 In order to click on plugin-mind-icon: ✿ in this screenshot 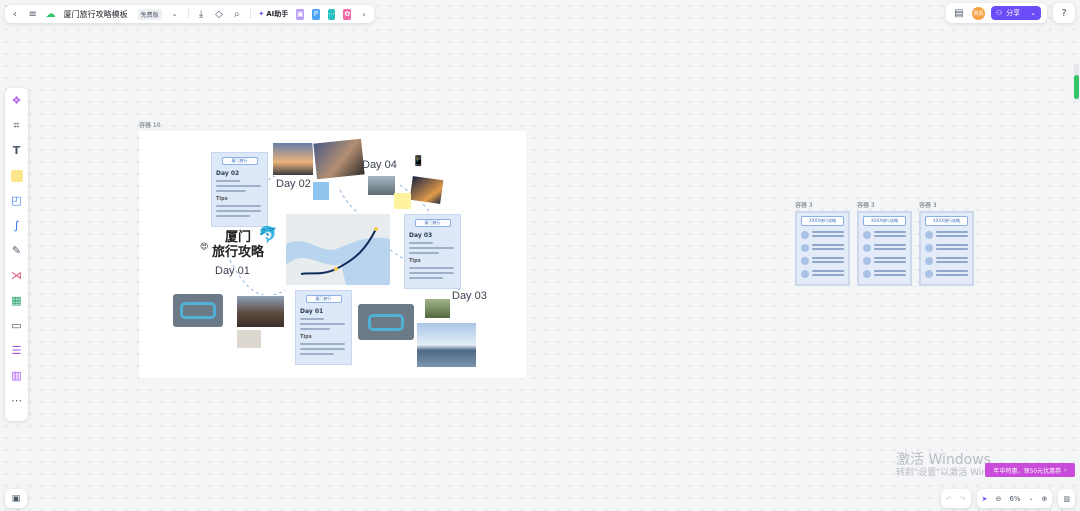, I will do `click(347, 14)`.